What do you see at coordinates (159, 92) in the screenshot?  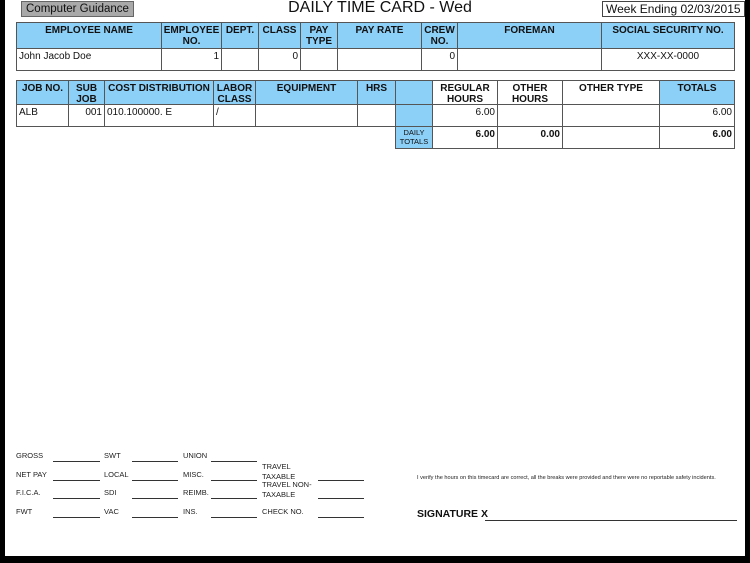 I see `job-col-header: COST DISTRIBUTION` at bounding box center [159, 92].